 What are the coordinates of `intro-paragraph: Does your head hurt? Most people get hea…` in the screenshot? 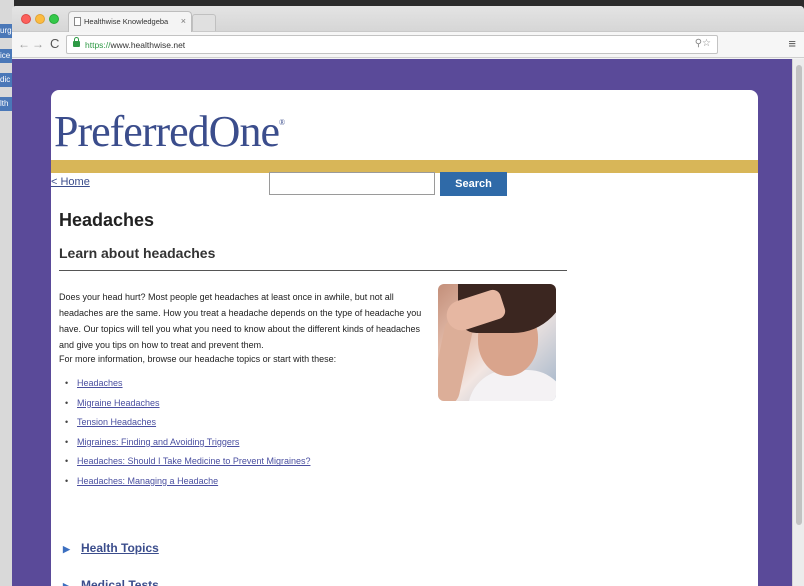 It's located at (240, 321).